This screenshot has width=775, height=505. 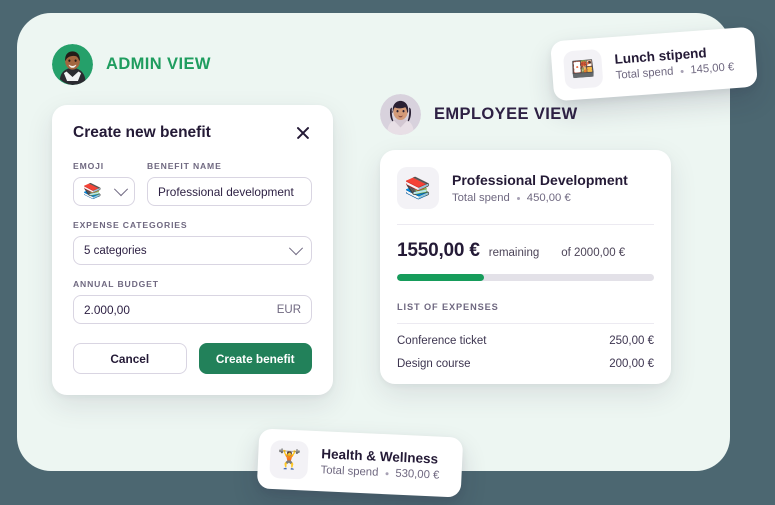 I want to click on chip-spend: Total spend 530,00 €, so click(x=379, y=472).